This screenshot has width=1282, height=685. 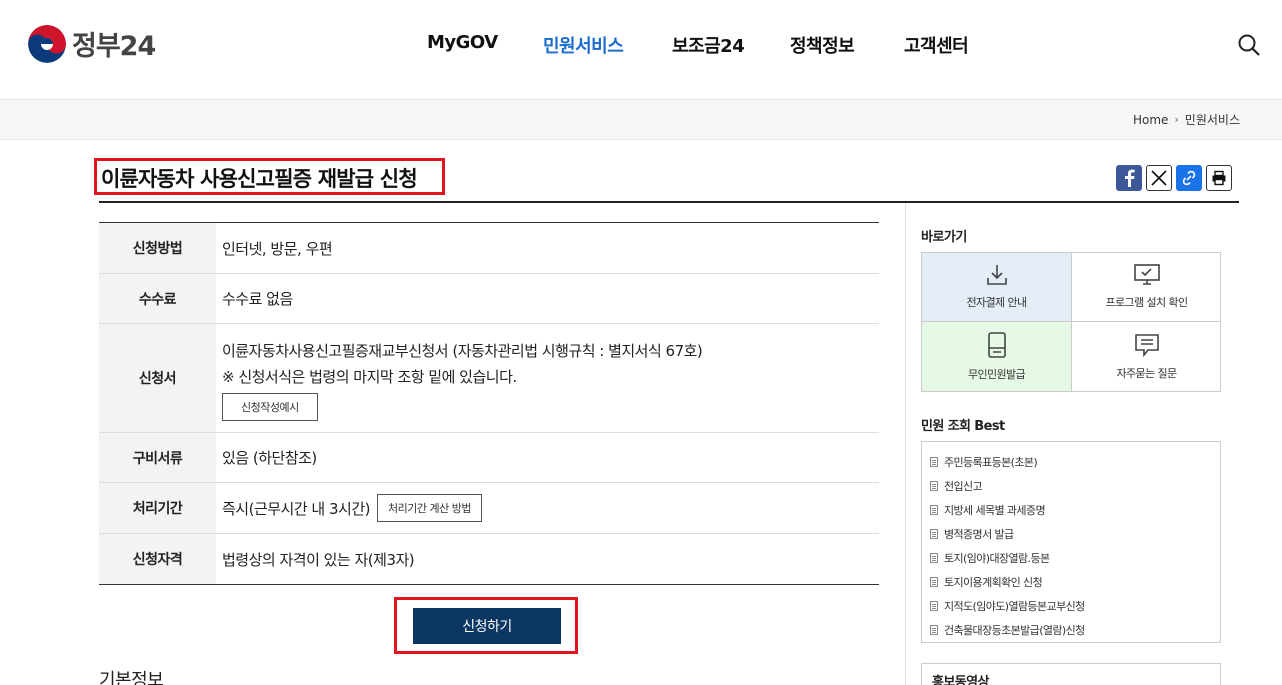 I want to click on sidebar-divider, so click(x=905, y=444).